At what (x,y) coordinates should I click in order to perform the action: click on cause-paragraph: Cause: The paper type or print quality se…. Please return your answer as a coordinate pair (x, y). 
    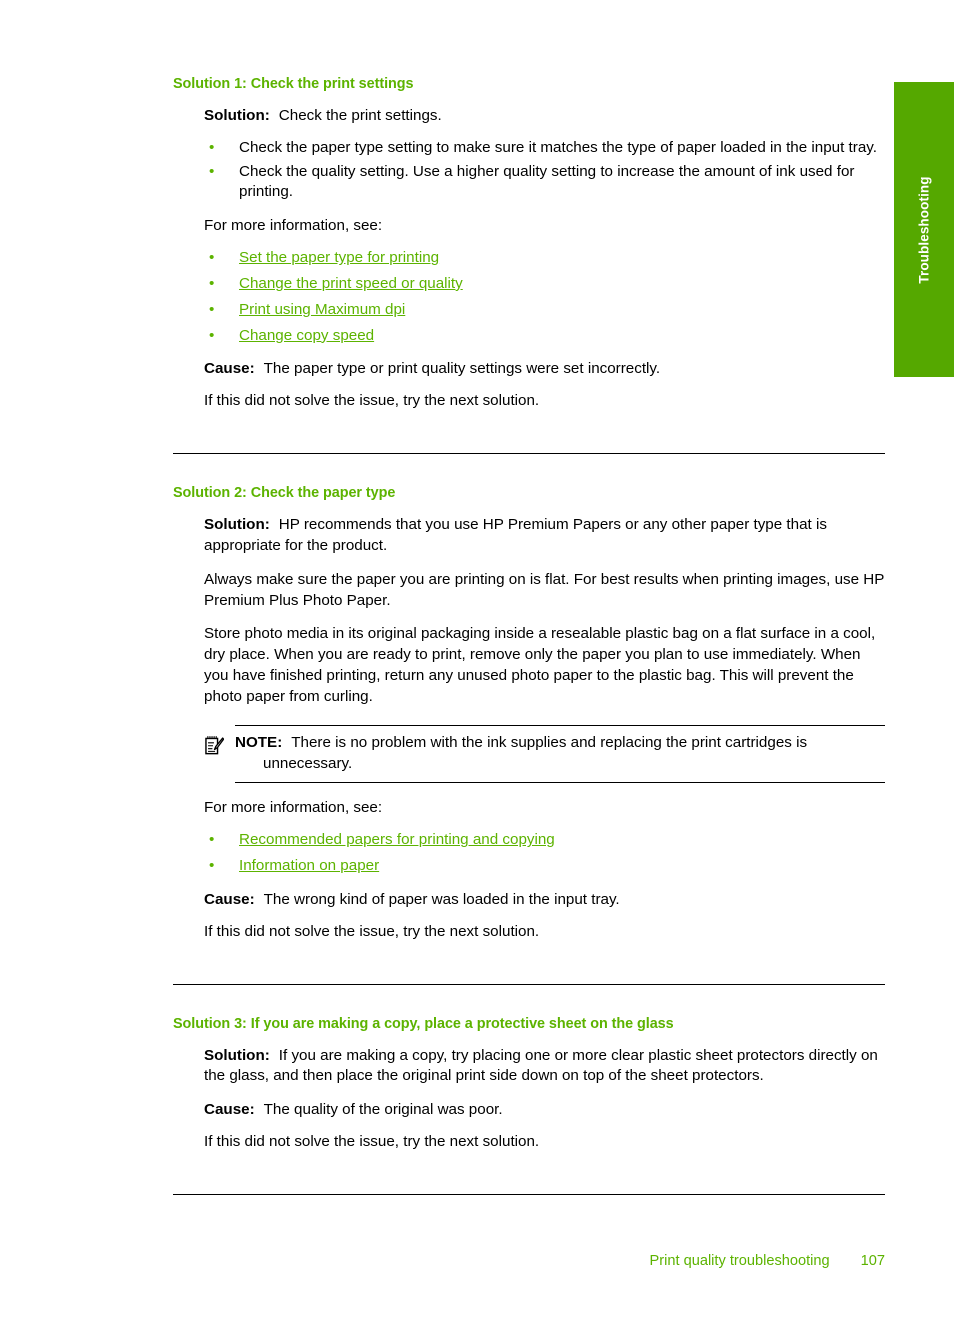
    Looking at the image, I should click on (544, 369).